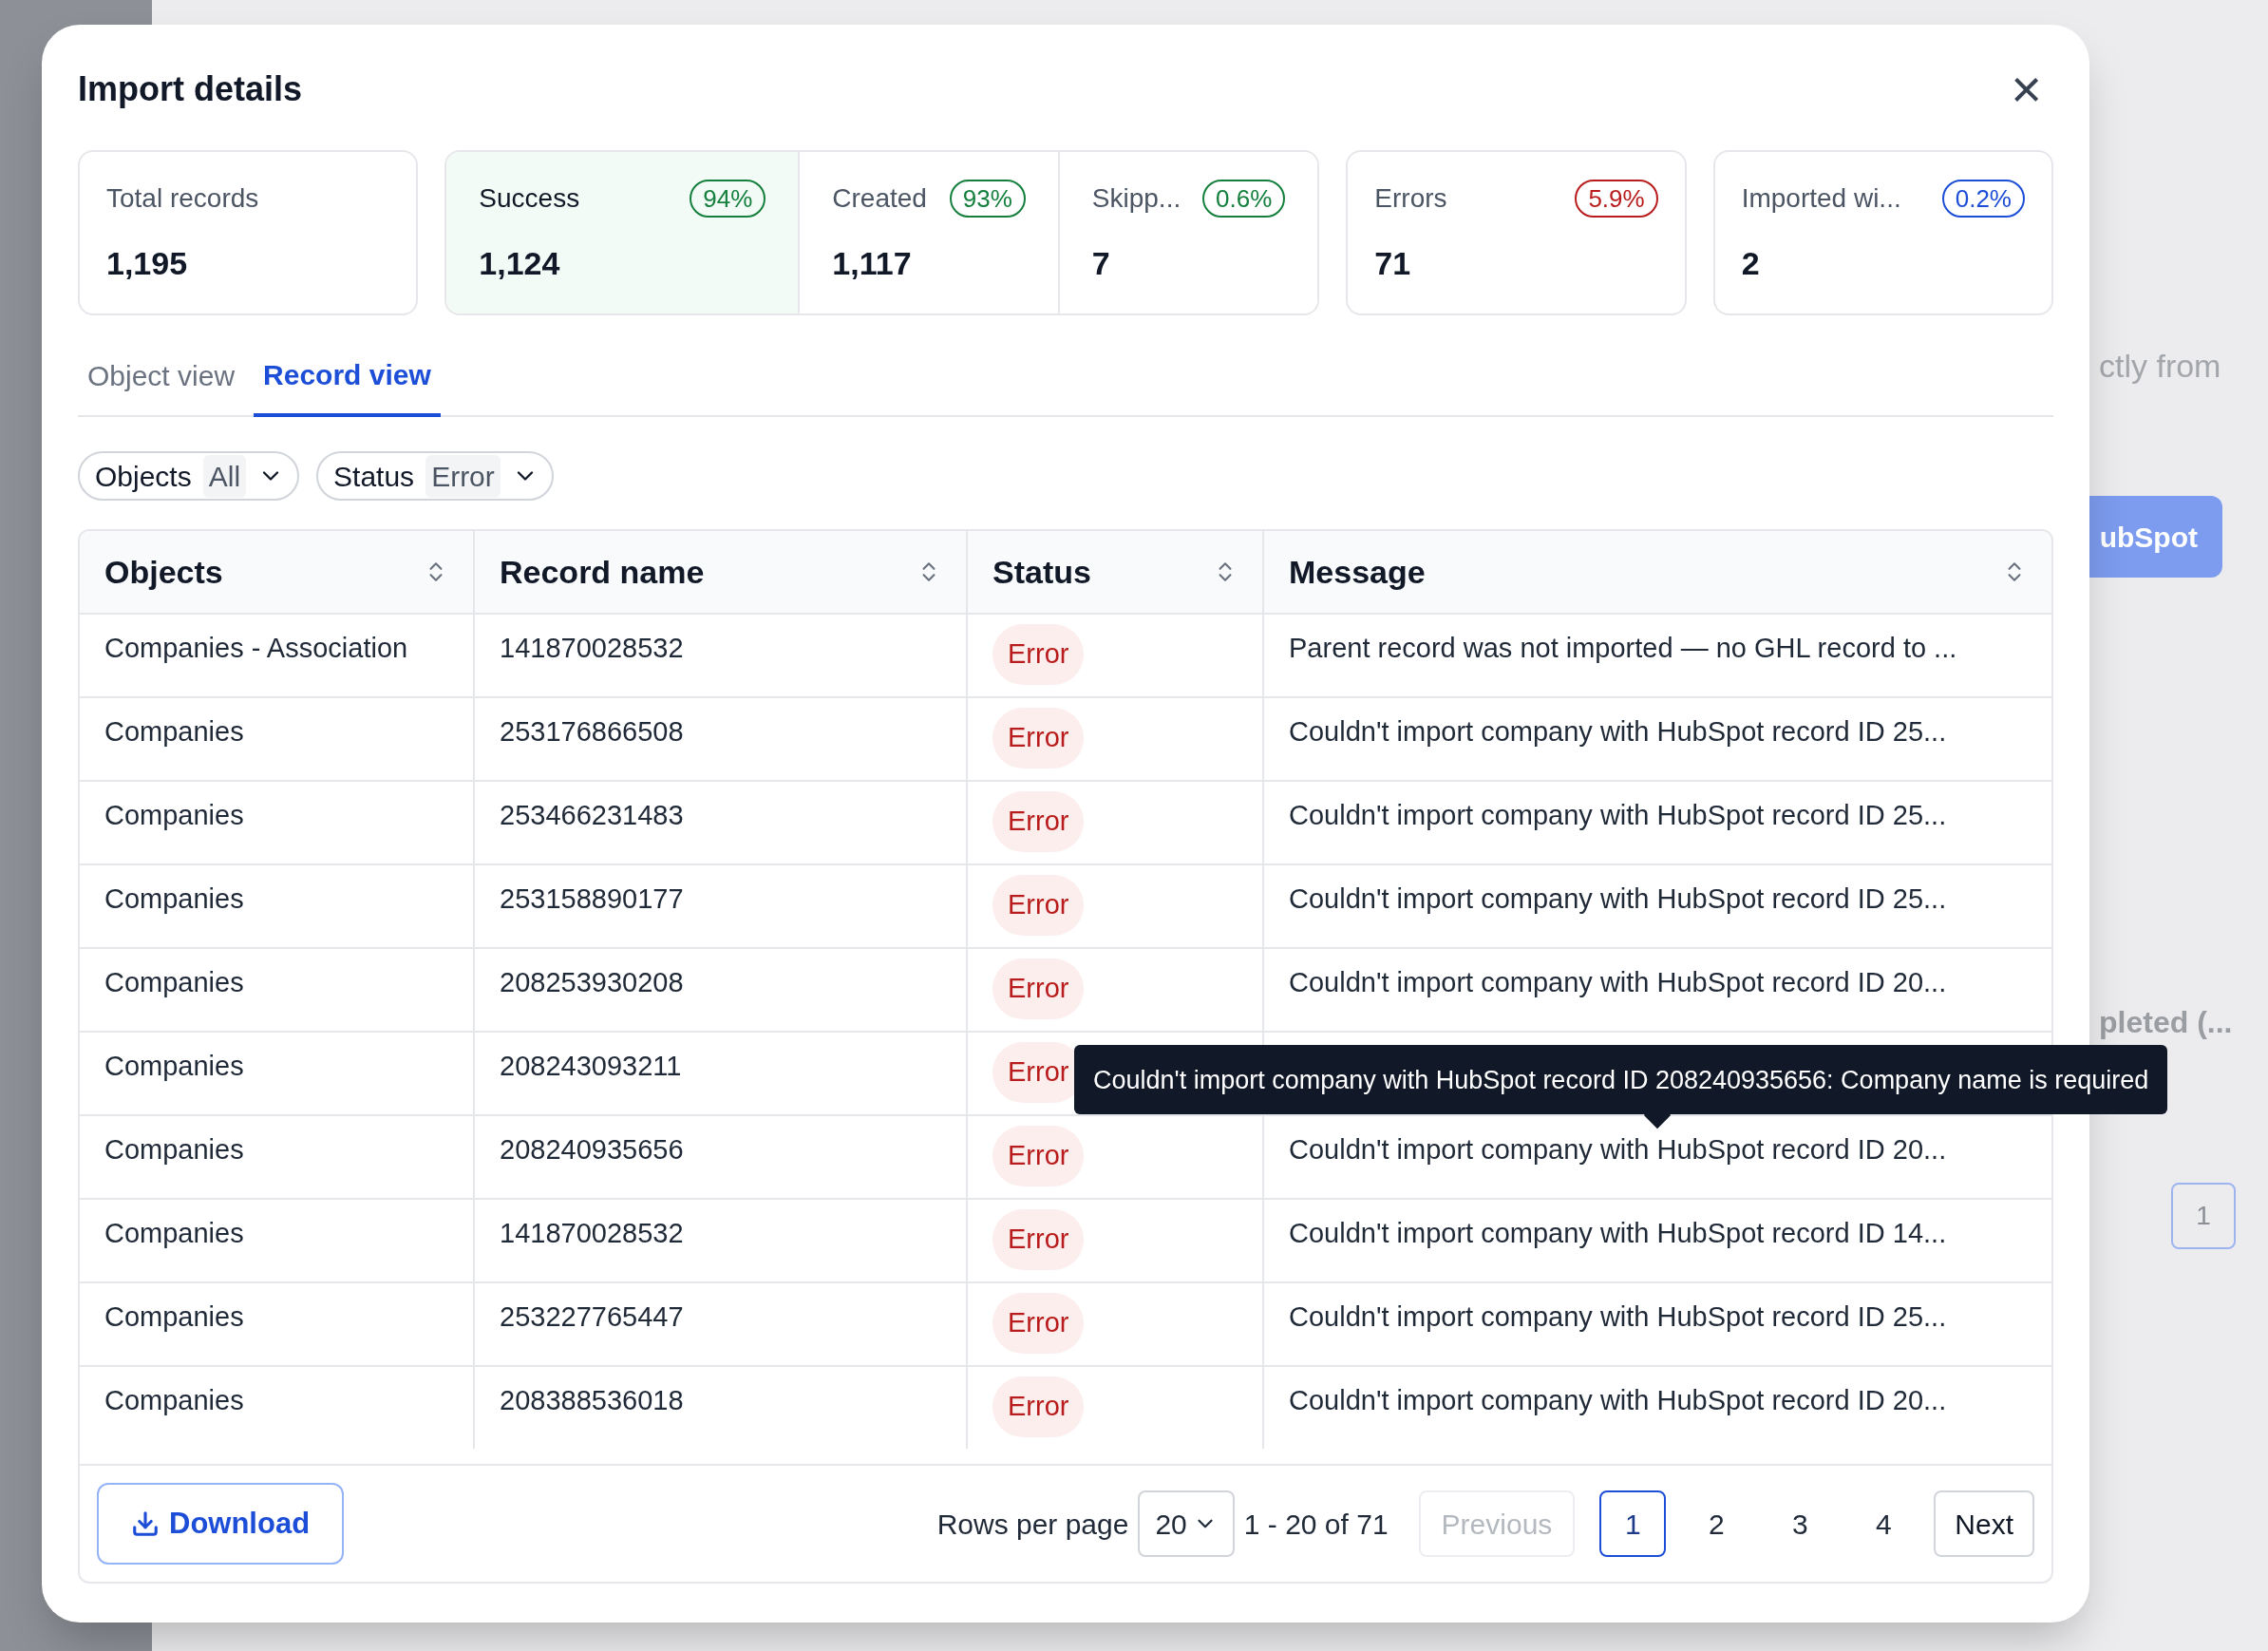 Image resolution: width=2268 pixels, height=1651 pixels. What do you see at coordinates (463, 476) in the screenshot?
I see `filter-value: Error` at bounding box center [463, 476].